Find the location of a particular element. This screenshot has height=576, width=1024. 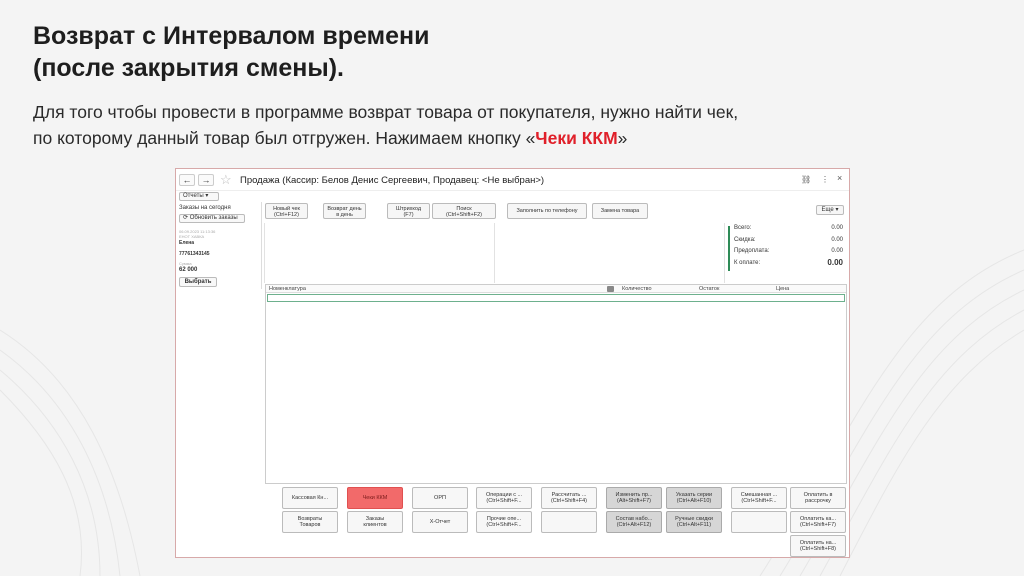

pay-installment-label2: рассрочку is located at coordinates (818, 501).